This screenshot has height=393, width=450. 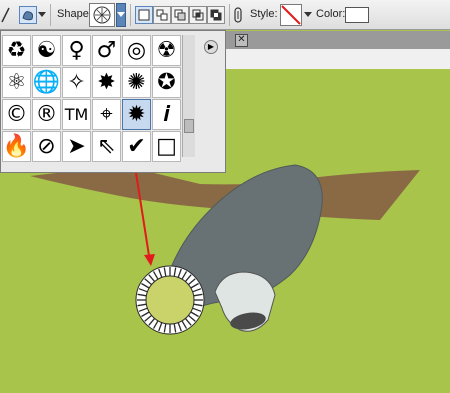 I want to click on shape-glyph: ➤, so click(x=76, y=146).